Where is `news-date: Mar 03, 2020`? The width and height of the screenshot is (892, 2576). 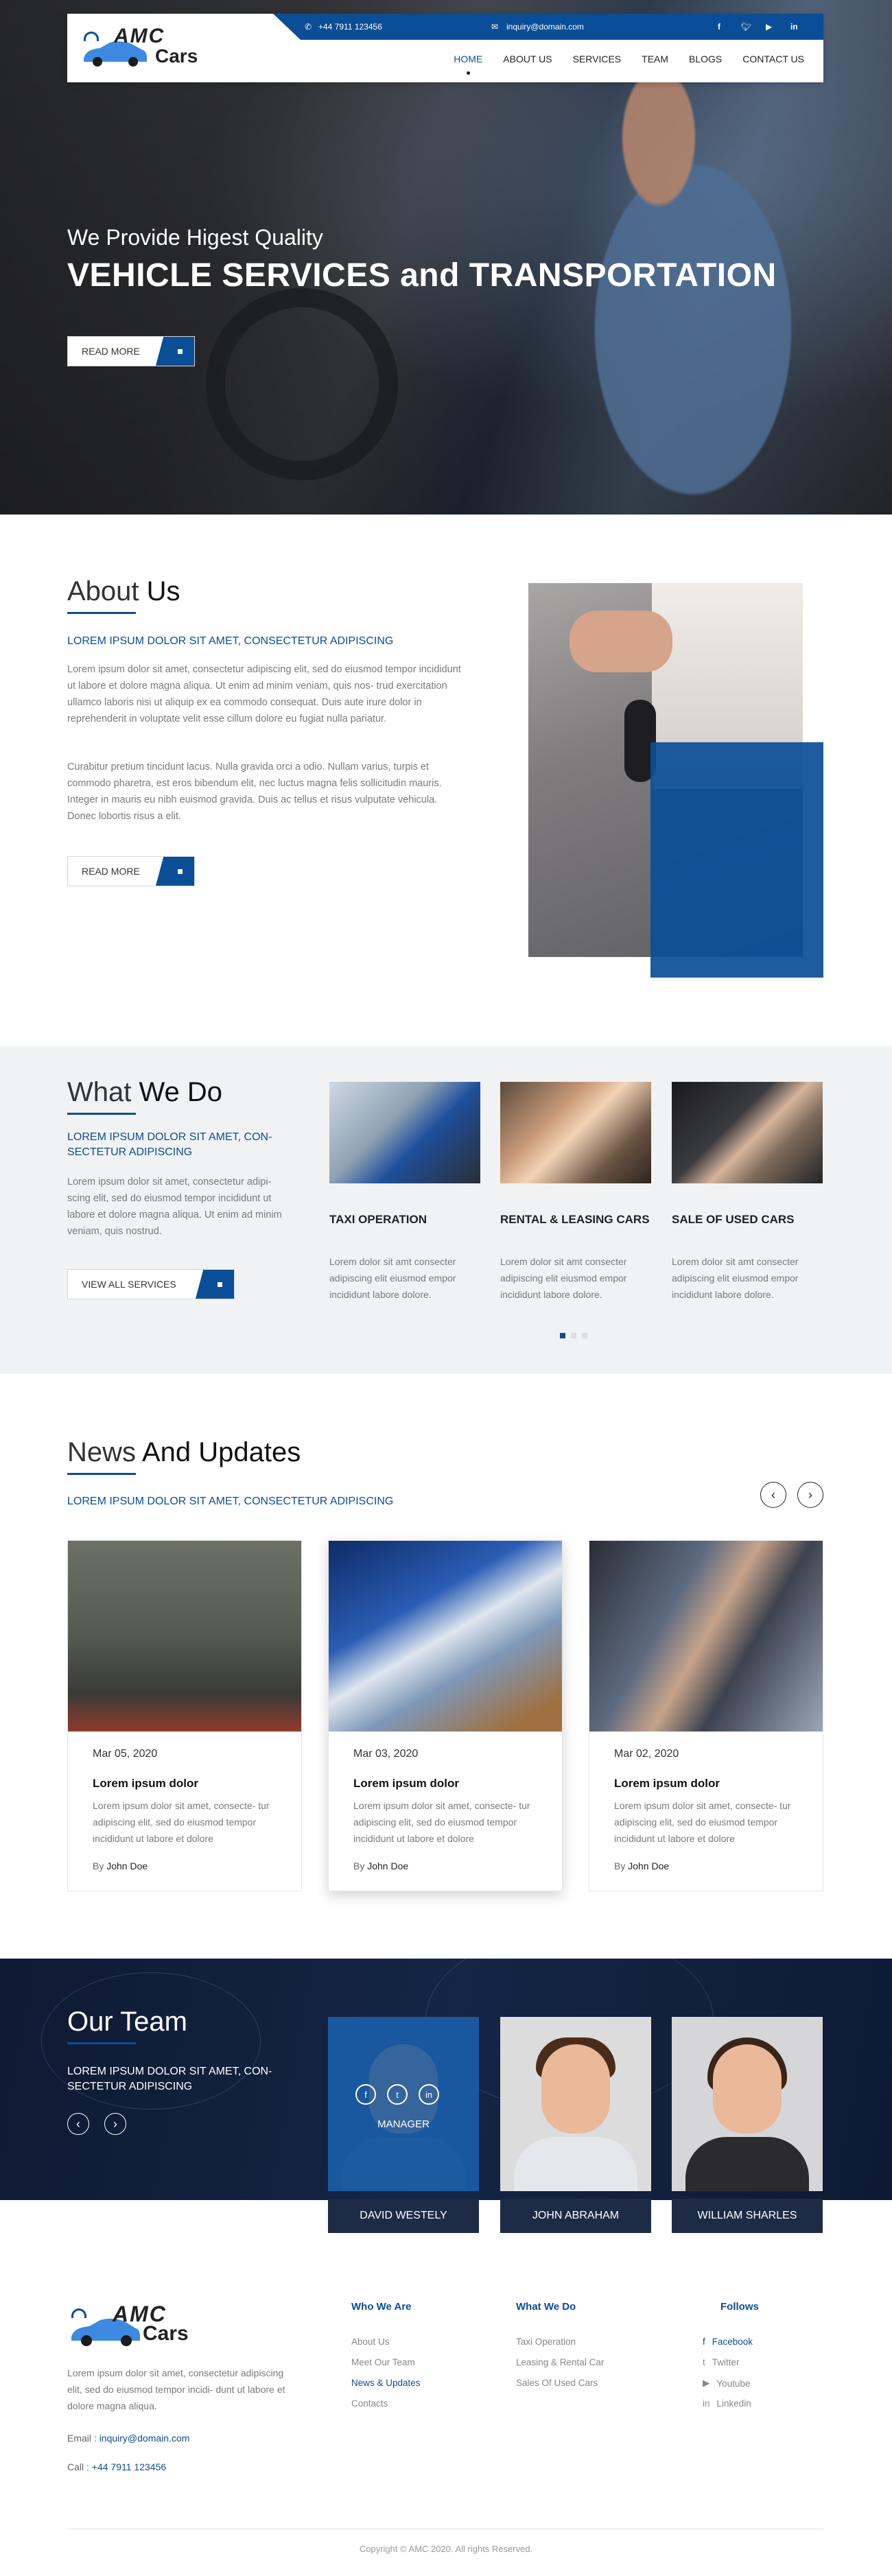 news-date: Mar 03, 2020 is located at coordinates (386, 1754).